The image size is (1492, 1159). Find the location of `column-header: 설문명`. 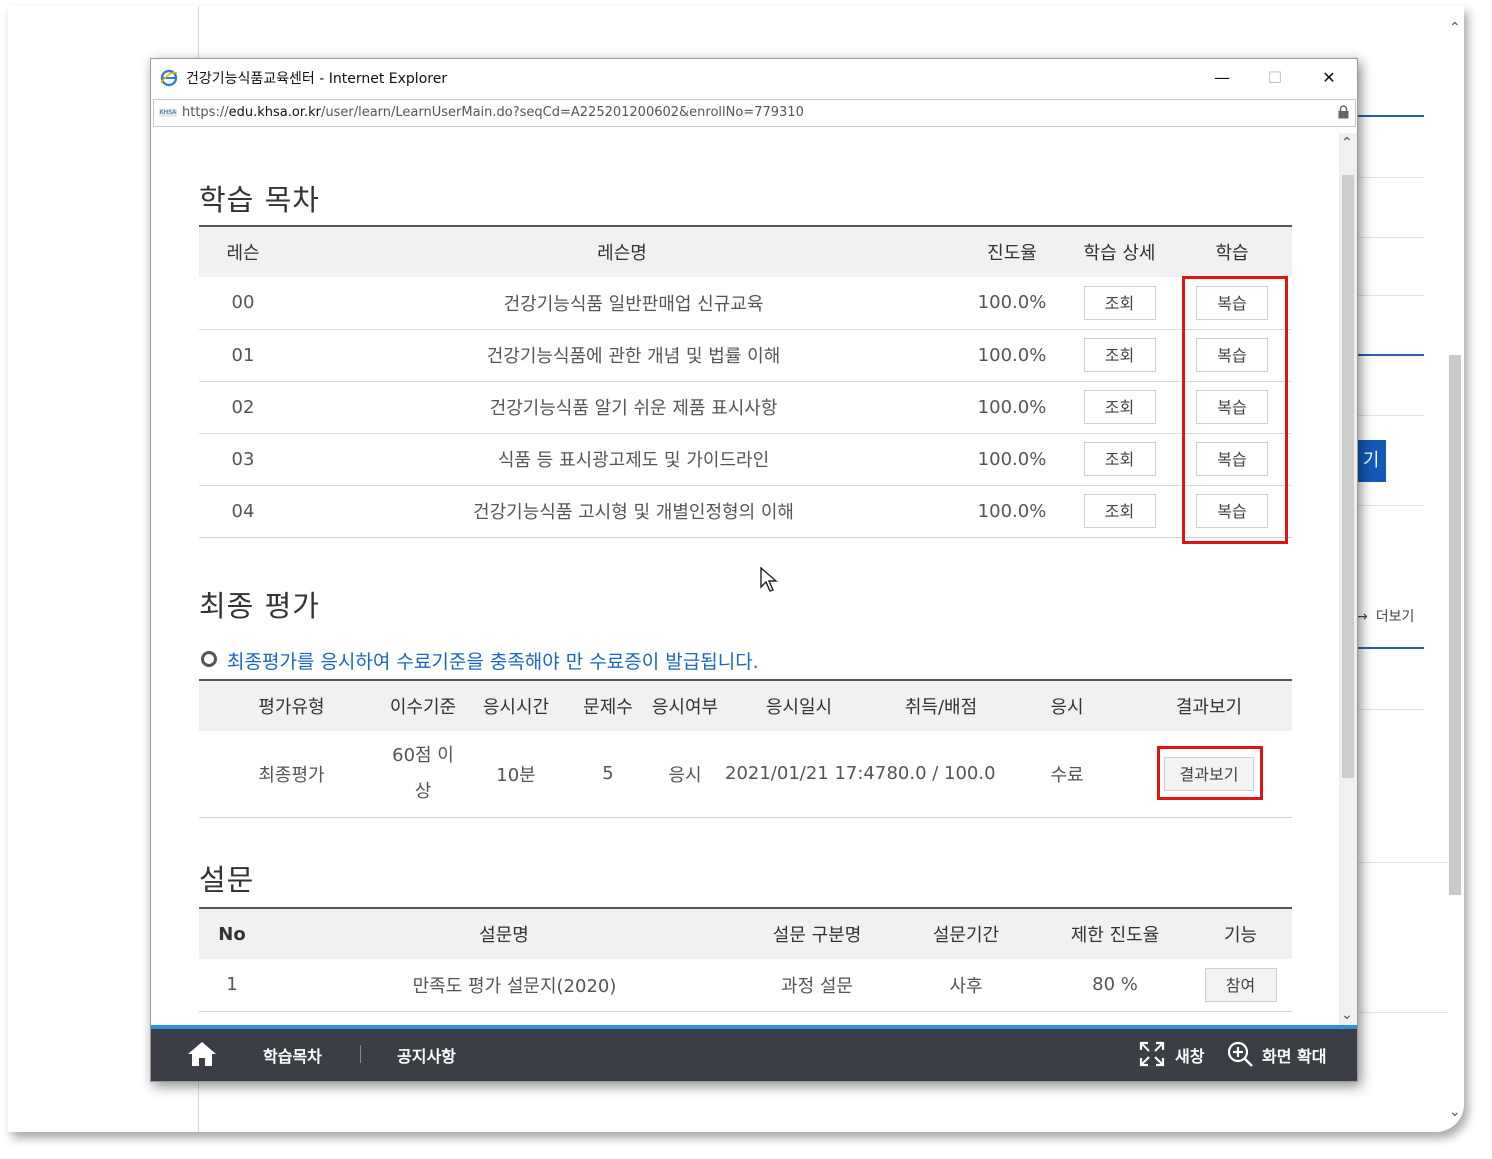

column-header: 설문명 is located at coordinates (504, 935).